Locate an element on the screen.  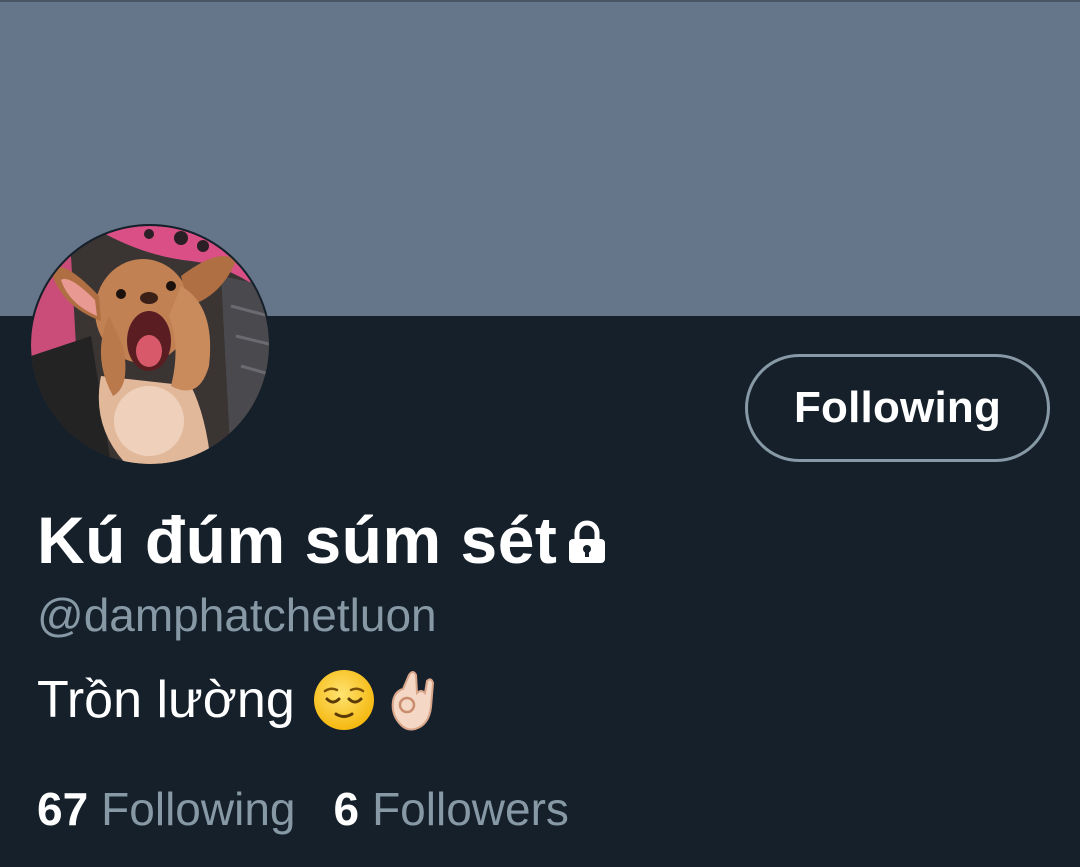
followers-count: 6 is located at coordinates (346, 809).